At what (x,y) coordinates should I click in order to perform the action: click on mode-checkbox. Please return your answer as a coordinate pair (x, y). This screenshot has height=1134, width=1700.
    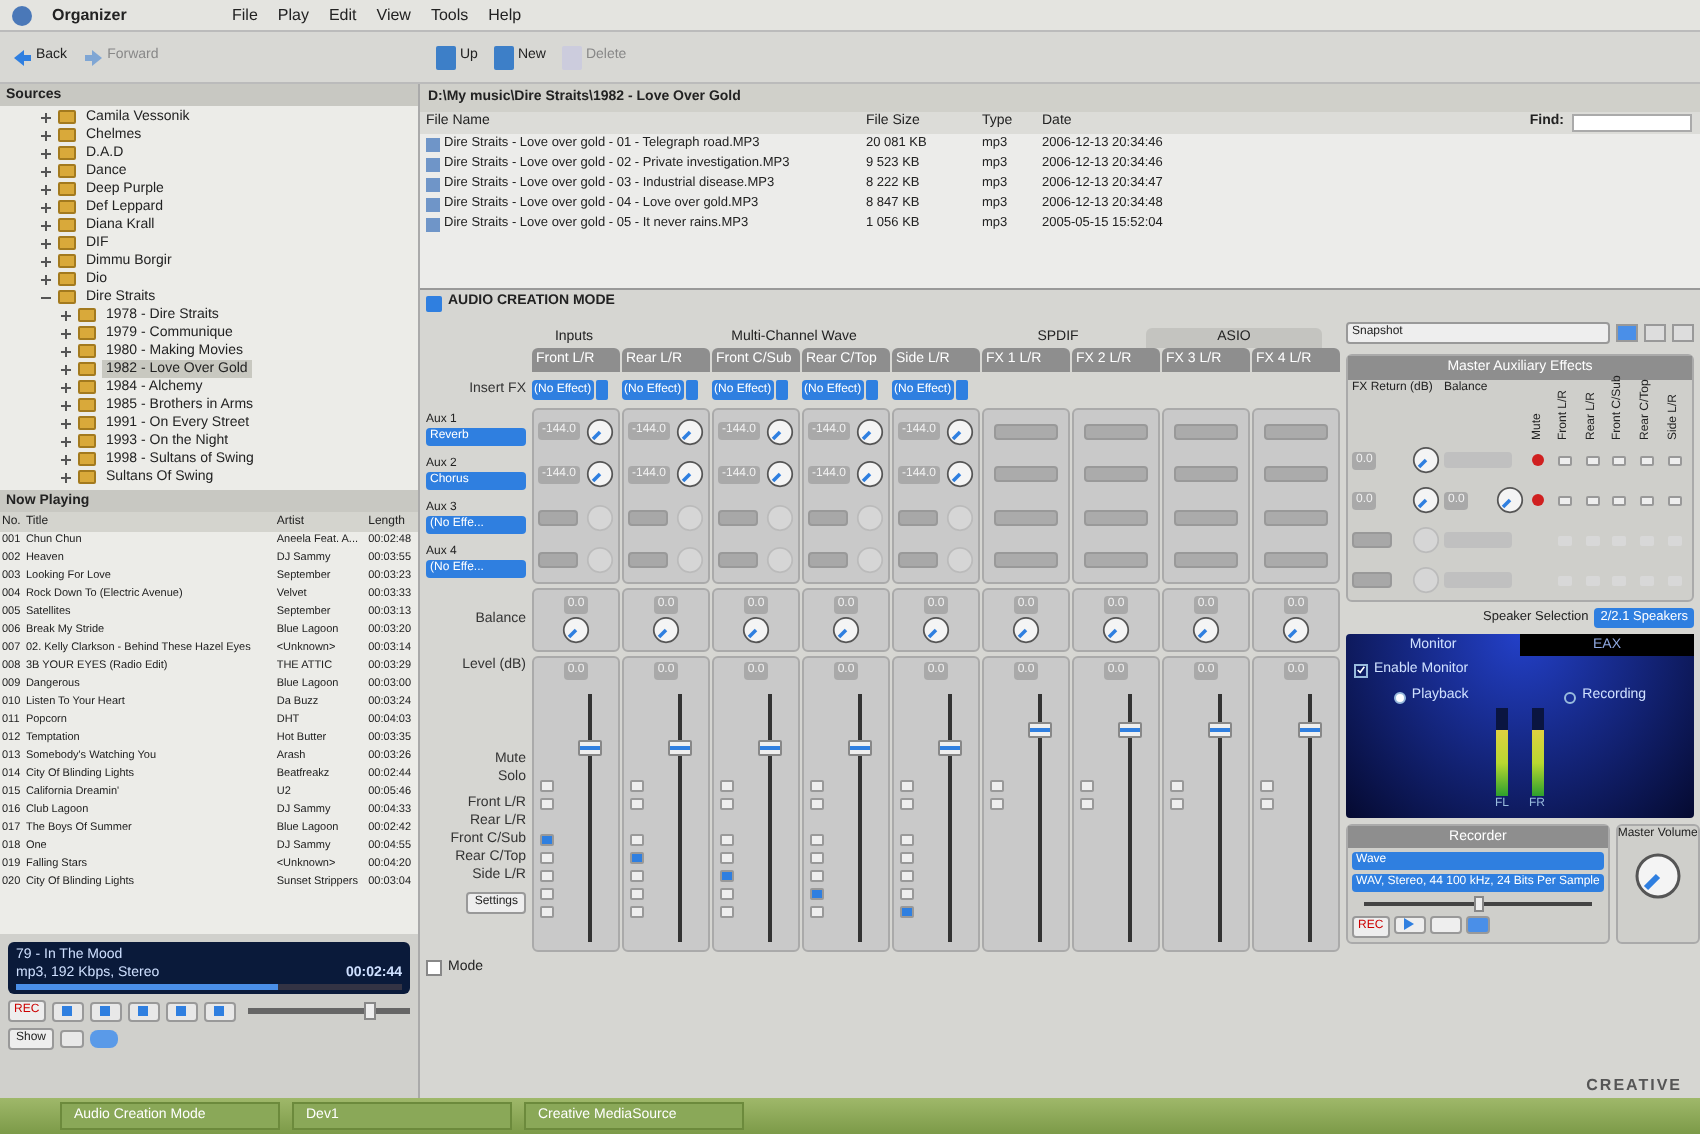
    Looking at the image, I should click on (434, 968).